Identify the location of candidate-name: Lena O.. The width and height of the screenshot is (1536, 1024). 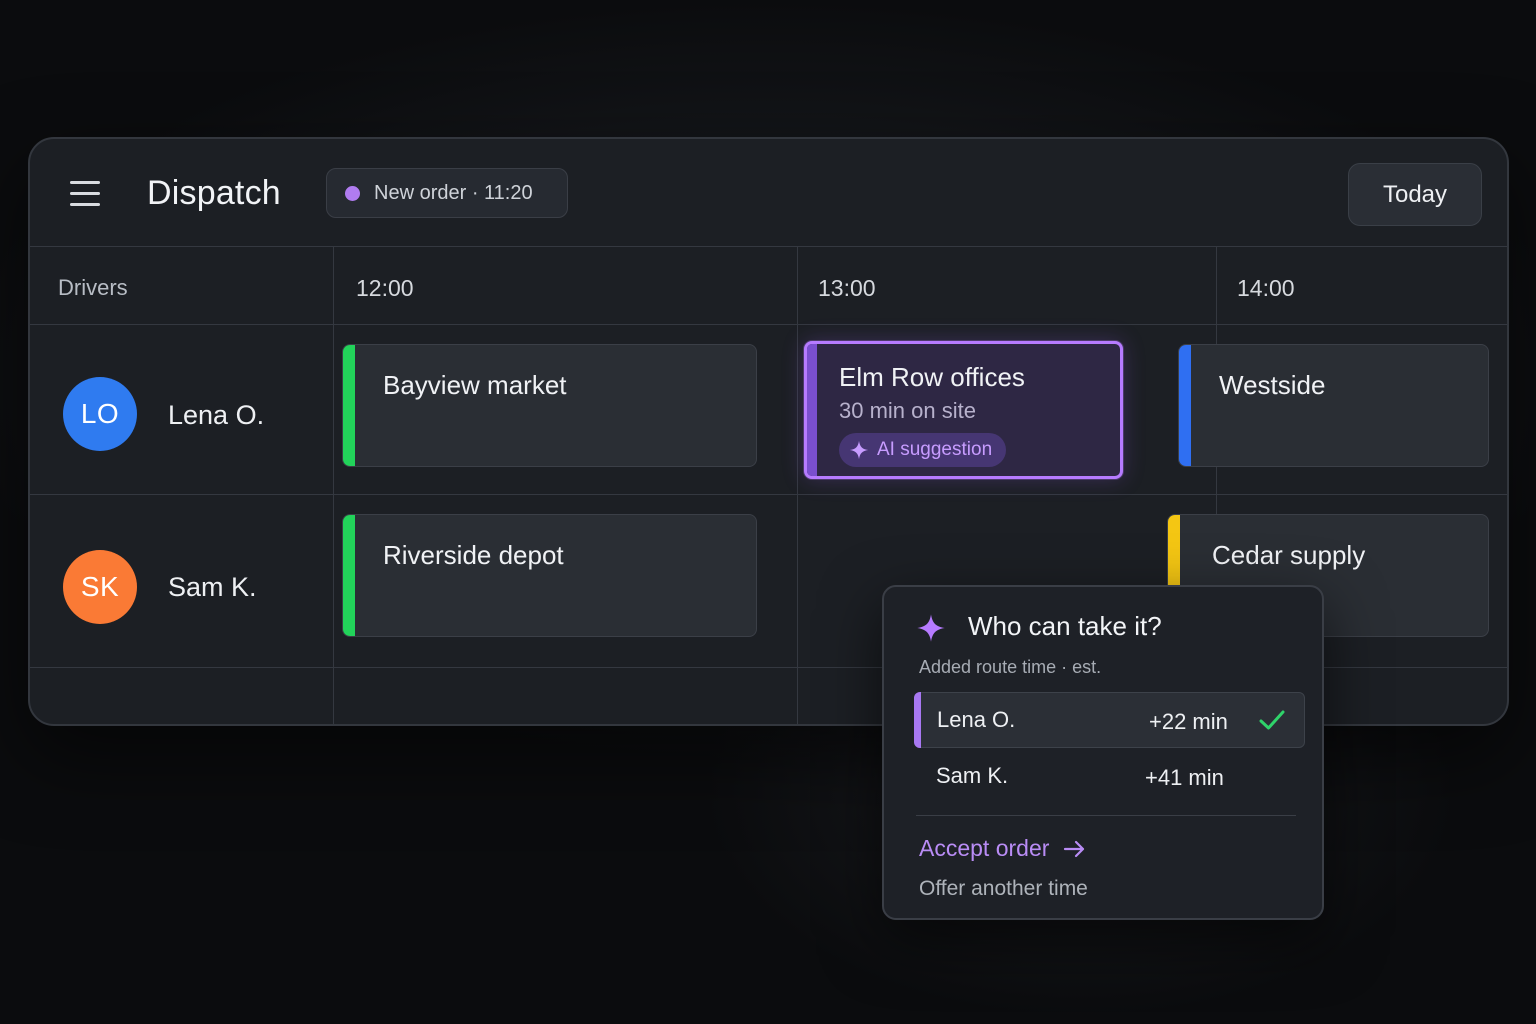
(976, 719).